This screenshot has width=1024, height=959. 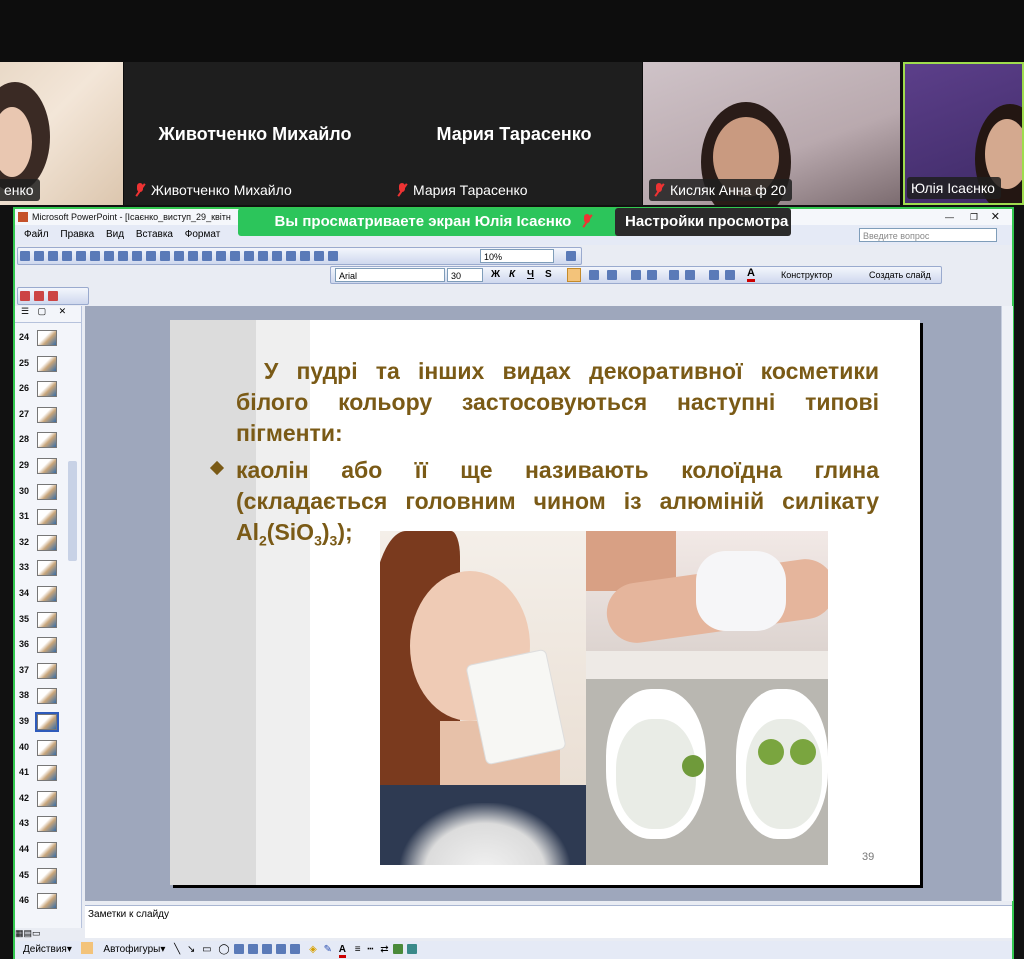 I want to click on bullets-icon, so click(x=652, y=275).